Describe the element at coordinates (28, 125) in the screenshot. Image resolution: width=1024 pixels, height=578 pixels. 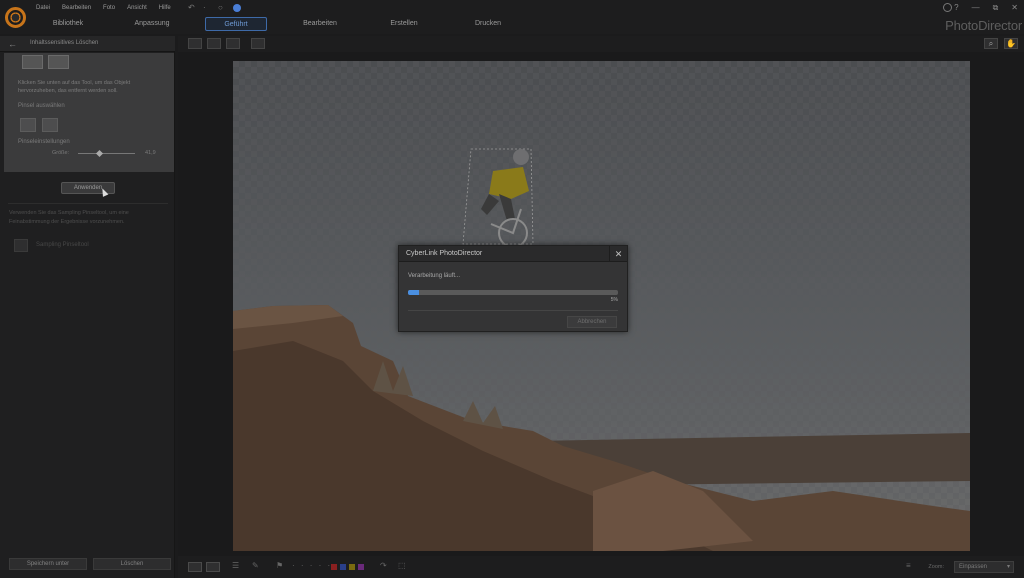
I see `add-brush-button` at that location.